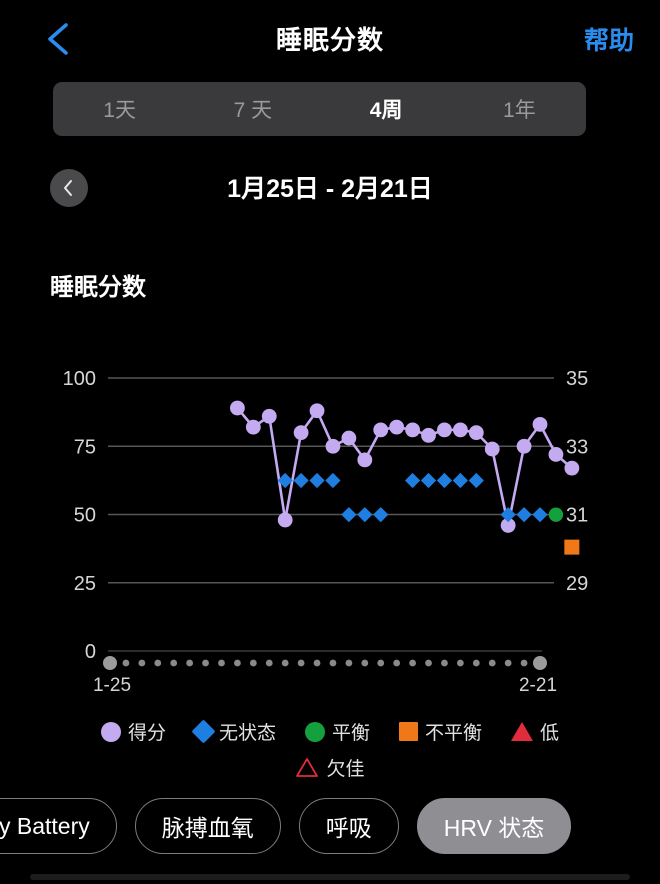  I want to click on page-title: 睡眠分数, so click(329, 40).